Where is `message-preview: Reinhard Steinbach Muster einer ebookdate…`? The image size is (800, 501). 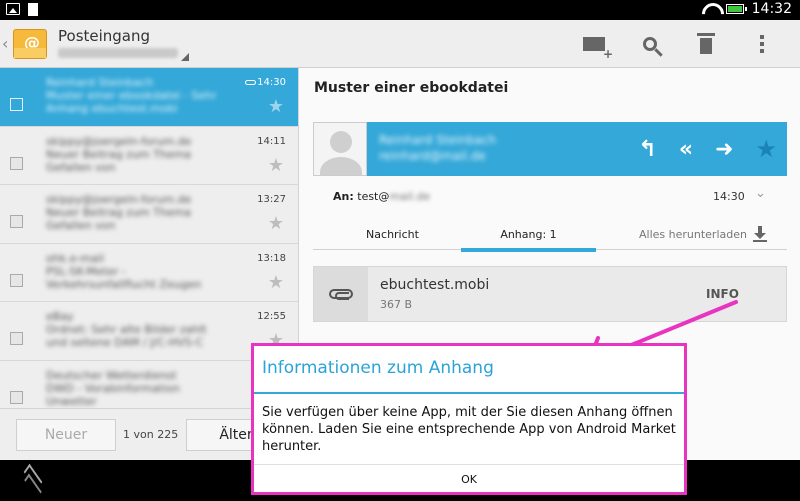
message-preview: Reinhard Steinbach Muster einer ebookdate… is located at coordinates (131, 95).